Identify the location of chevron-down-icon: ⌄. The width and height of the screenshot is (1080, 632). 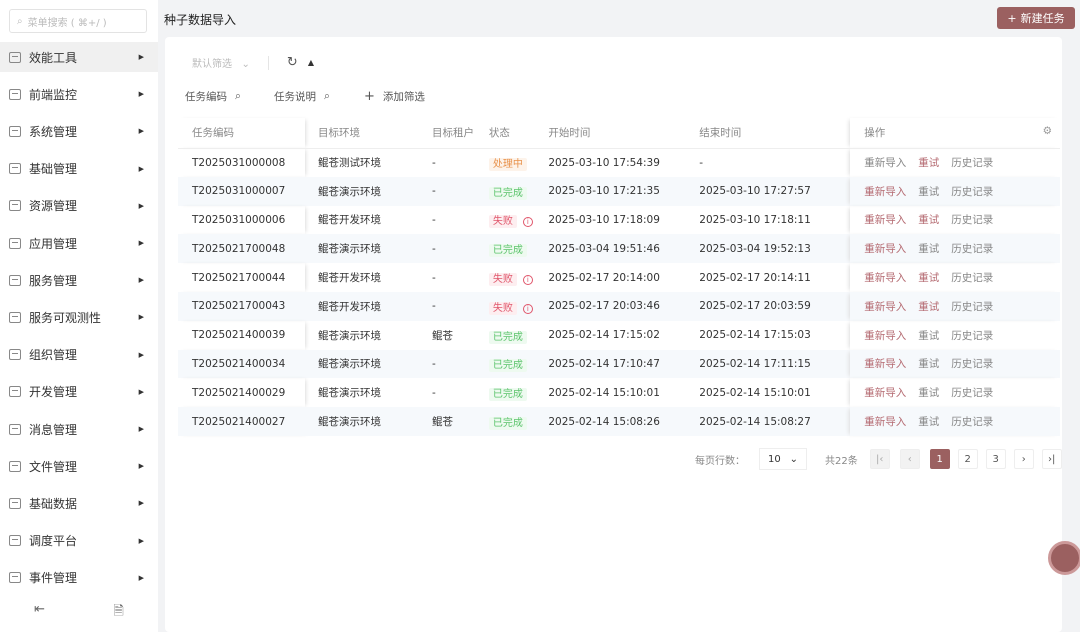
(793, 459).